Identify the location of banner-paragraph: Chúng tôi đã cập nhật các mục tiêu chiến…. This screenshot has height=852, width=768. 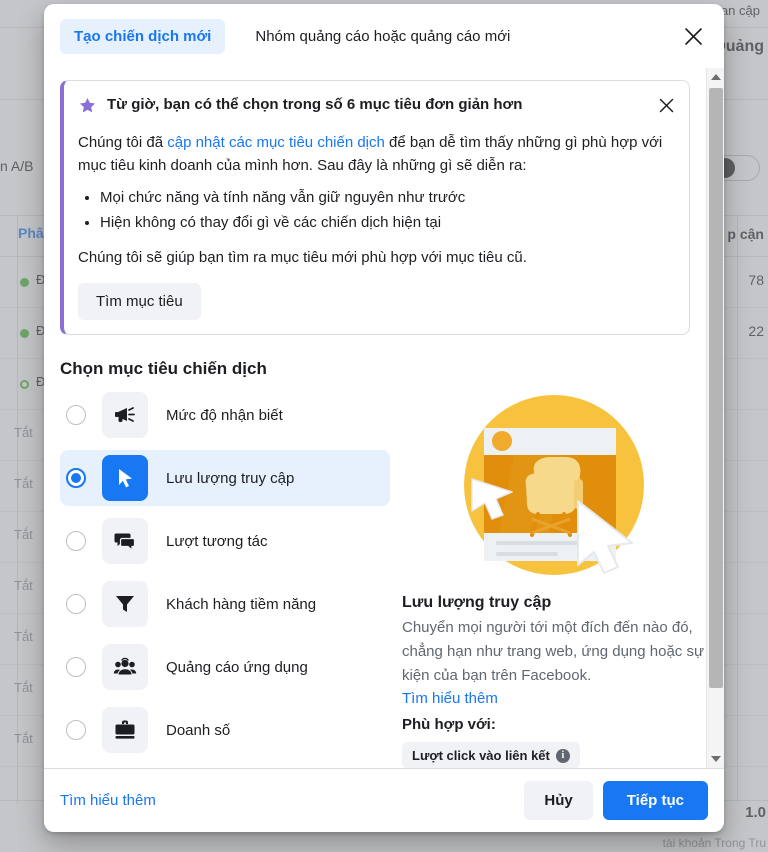
(375, 154).